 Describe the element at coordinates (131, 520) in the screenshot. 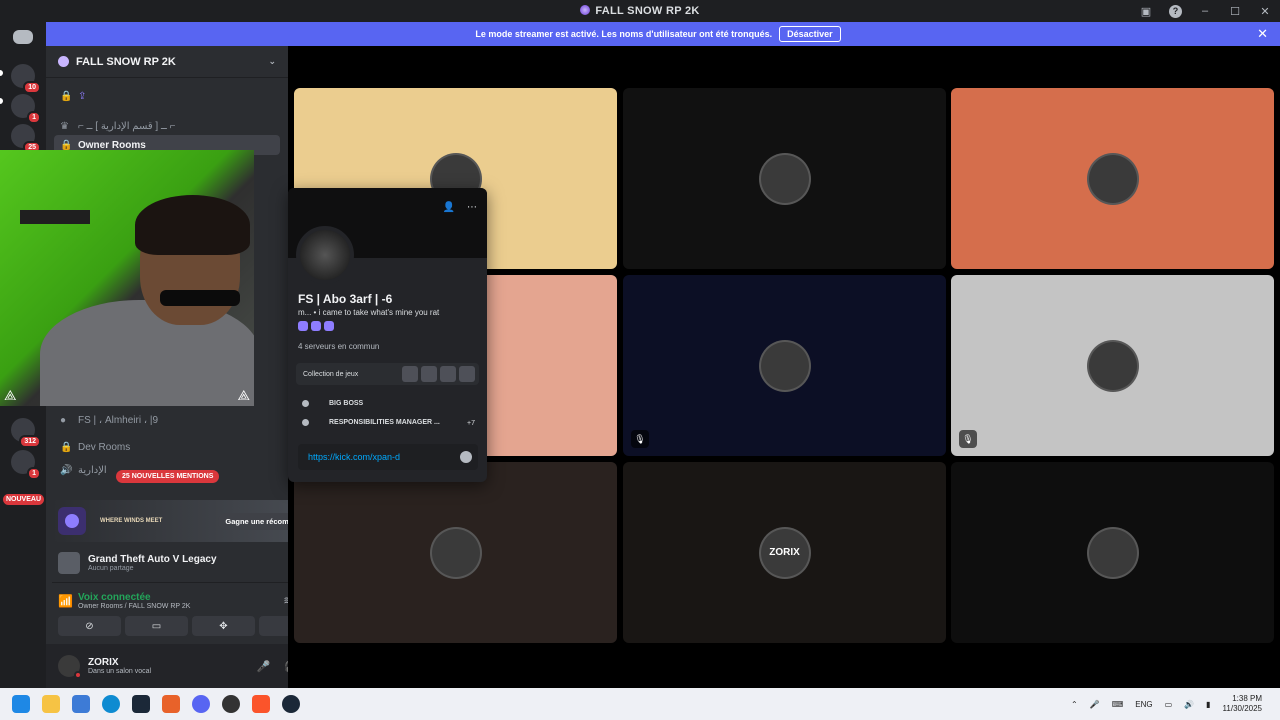

I see `promo-brand: WHERE WINDS MEET` at that location.